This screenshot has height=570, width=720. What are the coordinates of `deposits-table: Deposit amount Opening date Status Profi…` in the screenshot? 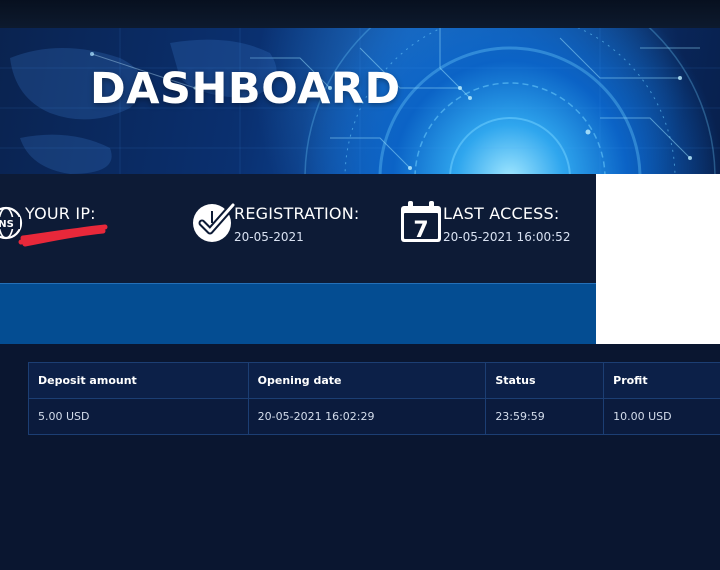 It's located at (374, 398).